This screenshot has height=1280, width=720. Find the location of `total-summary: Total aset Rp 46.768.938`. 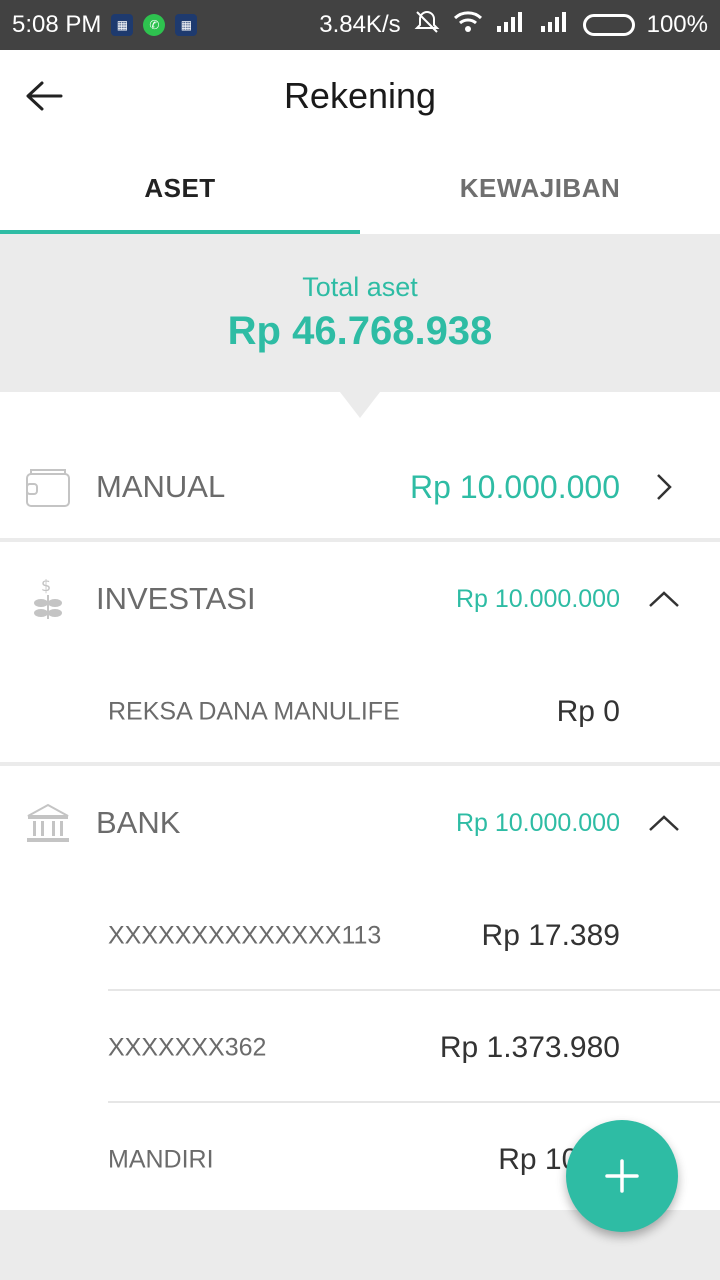

total-summary: Total aset Rp 46.768.938 is located at coordinates (360, 313).